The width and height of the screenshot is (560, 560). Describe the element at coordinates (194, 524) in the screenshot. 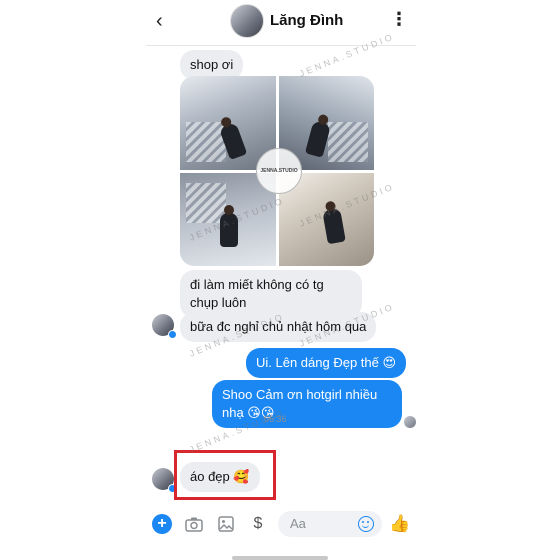

I see `camera-icon` at that location.